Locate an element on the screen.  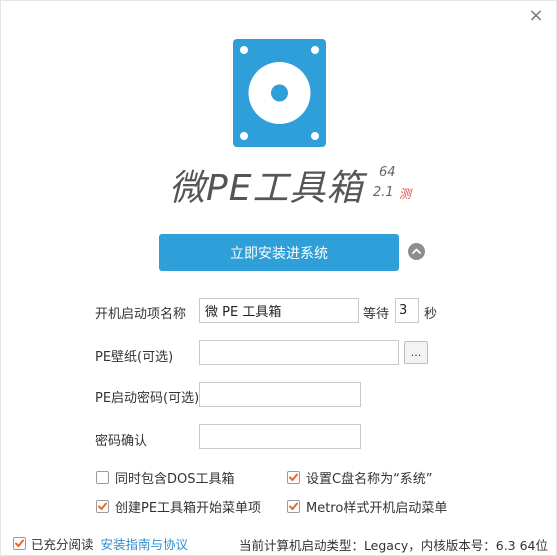
option-label: 同时包含DOS工具箱 is located at coordinates (175, 479).